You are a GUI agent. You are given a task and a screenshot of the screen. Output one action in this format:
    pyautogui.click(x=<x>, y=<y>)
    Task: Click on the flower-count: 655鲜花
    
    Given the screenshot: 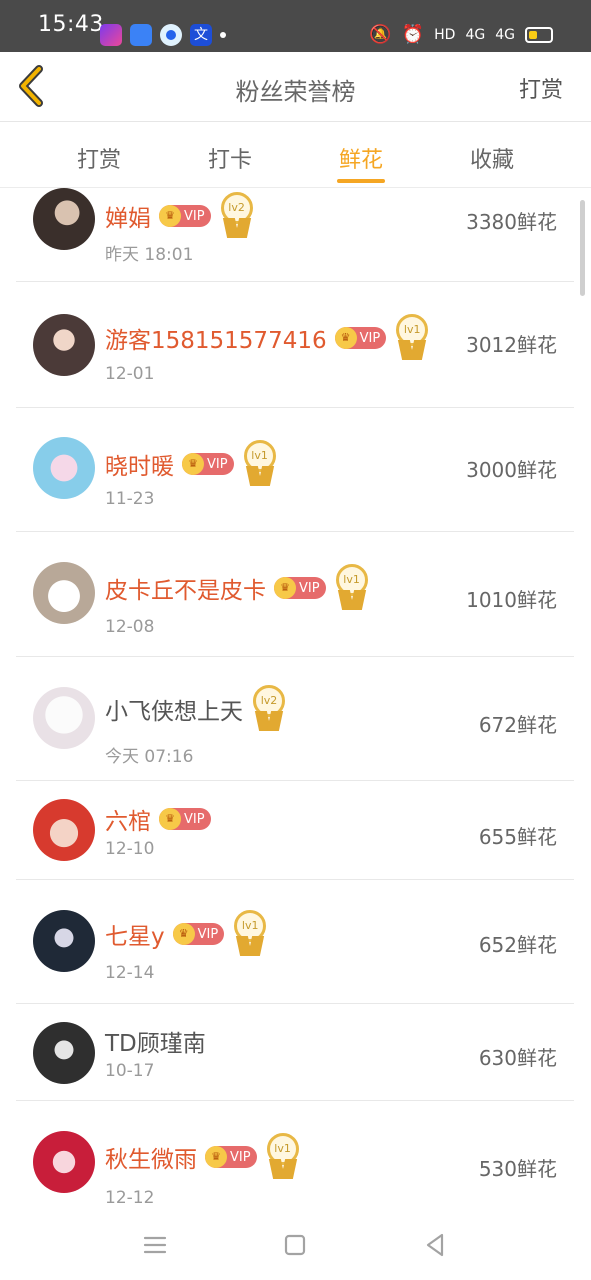 What is the action you would take?
    pyautogui.click(x=517, y=837)
    